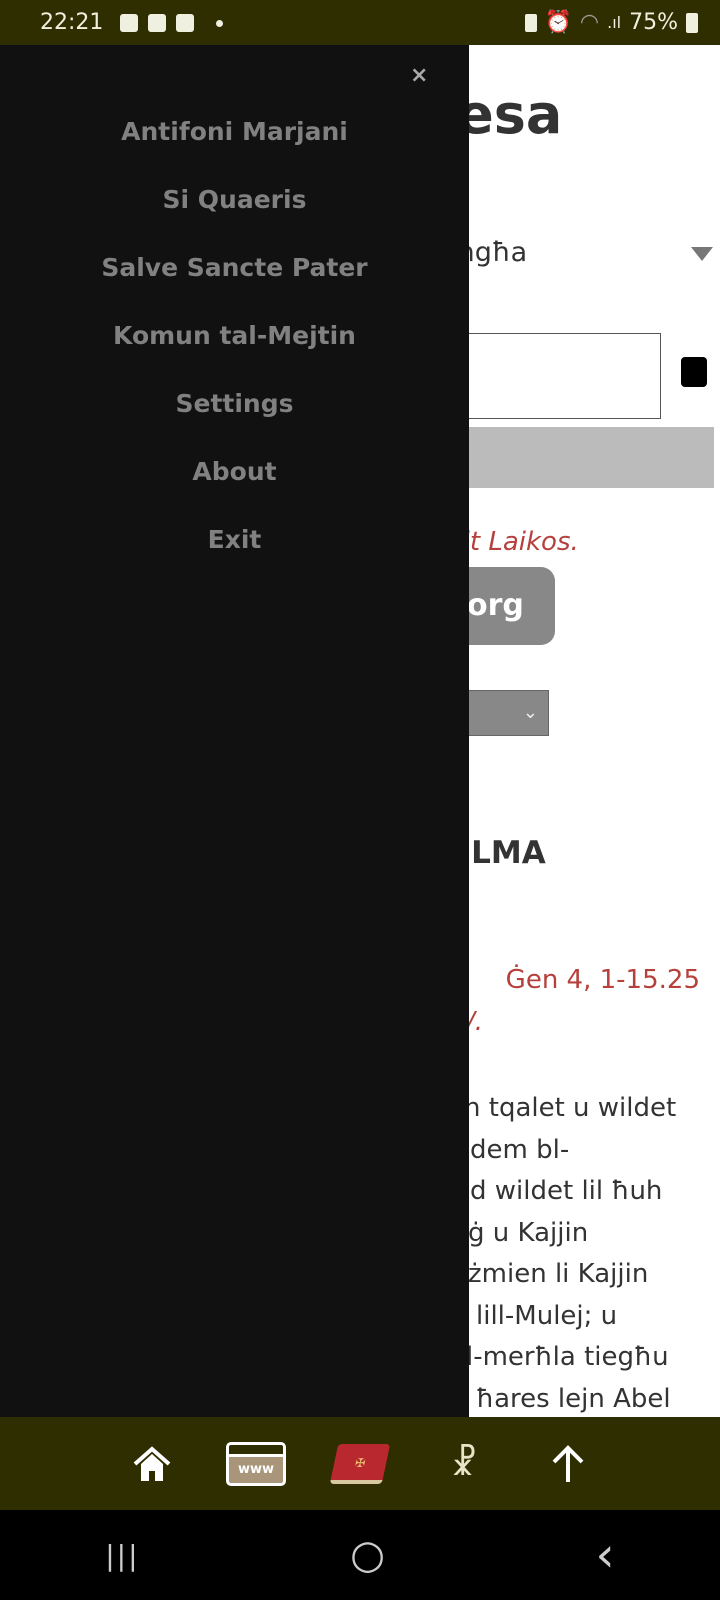 The height and width of the screenshot is (1600, 720). Describe the element at coordinates (234, 403) in the screenshot. I see `menu-item-settings: Settings` at that location.